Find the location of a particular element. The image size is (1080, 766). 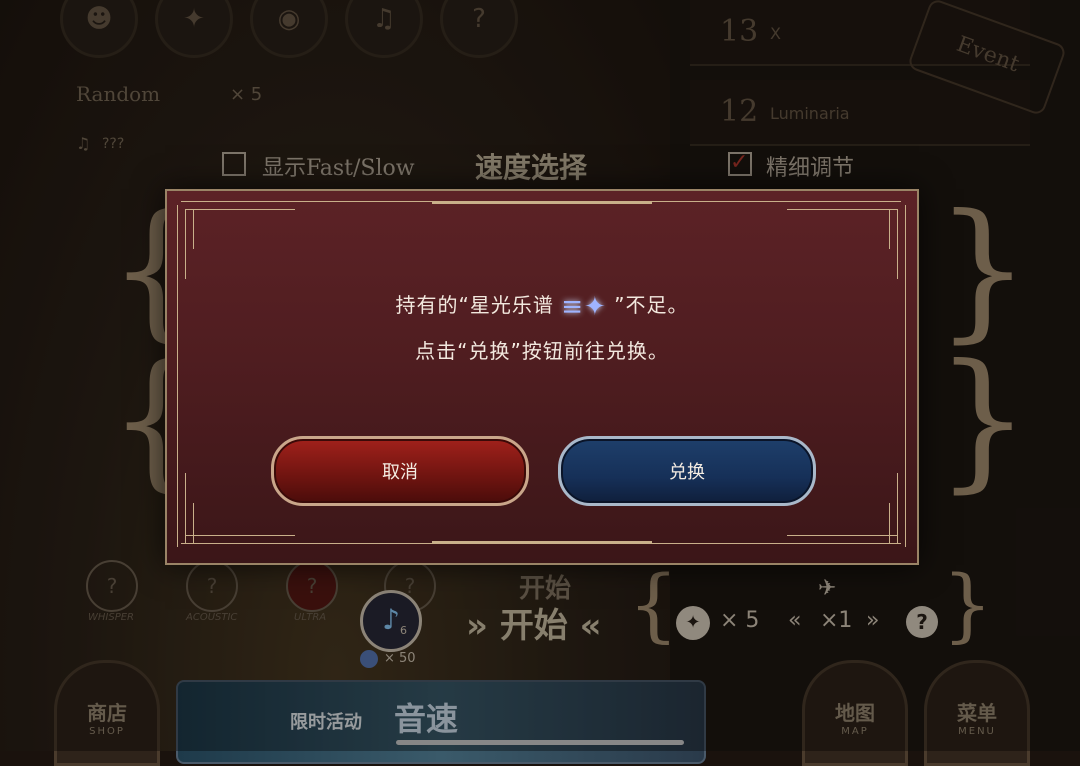

exchange-label: 兑换 is located at coordinates (687, 472).